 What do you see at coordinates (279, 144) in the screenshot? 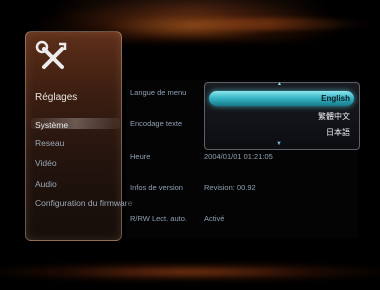
I see `scroll-down-icon: ▼` at bounding box center [279, 144].